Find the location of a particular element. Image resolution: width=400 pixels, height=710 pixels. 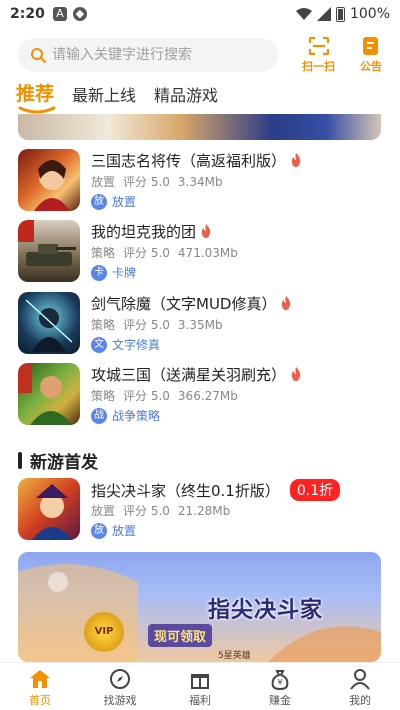

nav-home: 首页 is located at coordinates (40, 686).